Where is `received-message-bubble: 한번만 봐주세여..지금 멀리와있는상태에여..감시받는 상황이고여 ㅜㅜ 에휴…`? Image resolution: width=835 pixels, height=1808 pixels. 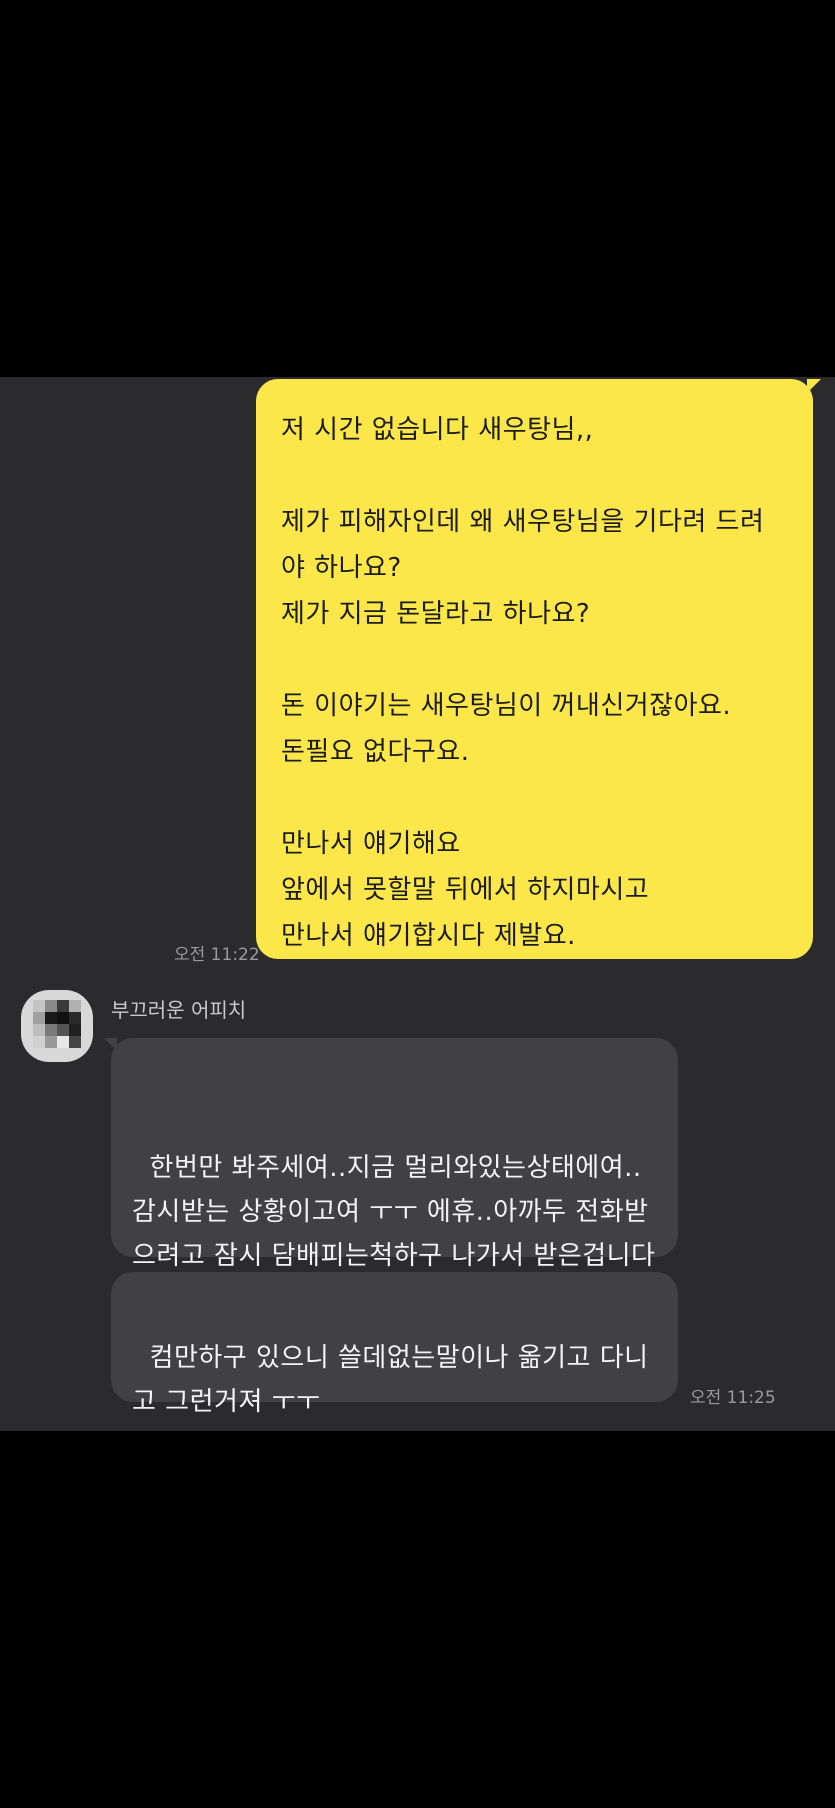 received-message-bubble: 한번만 봐주세여..지금 멀리와있는상태에여..감시받는 상황이고여 ㅜㅜ 에휴… is located at coordinates (391, 1176).